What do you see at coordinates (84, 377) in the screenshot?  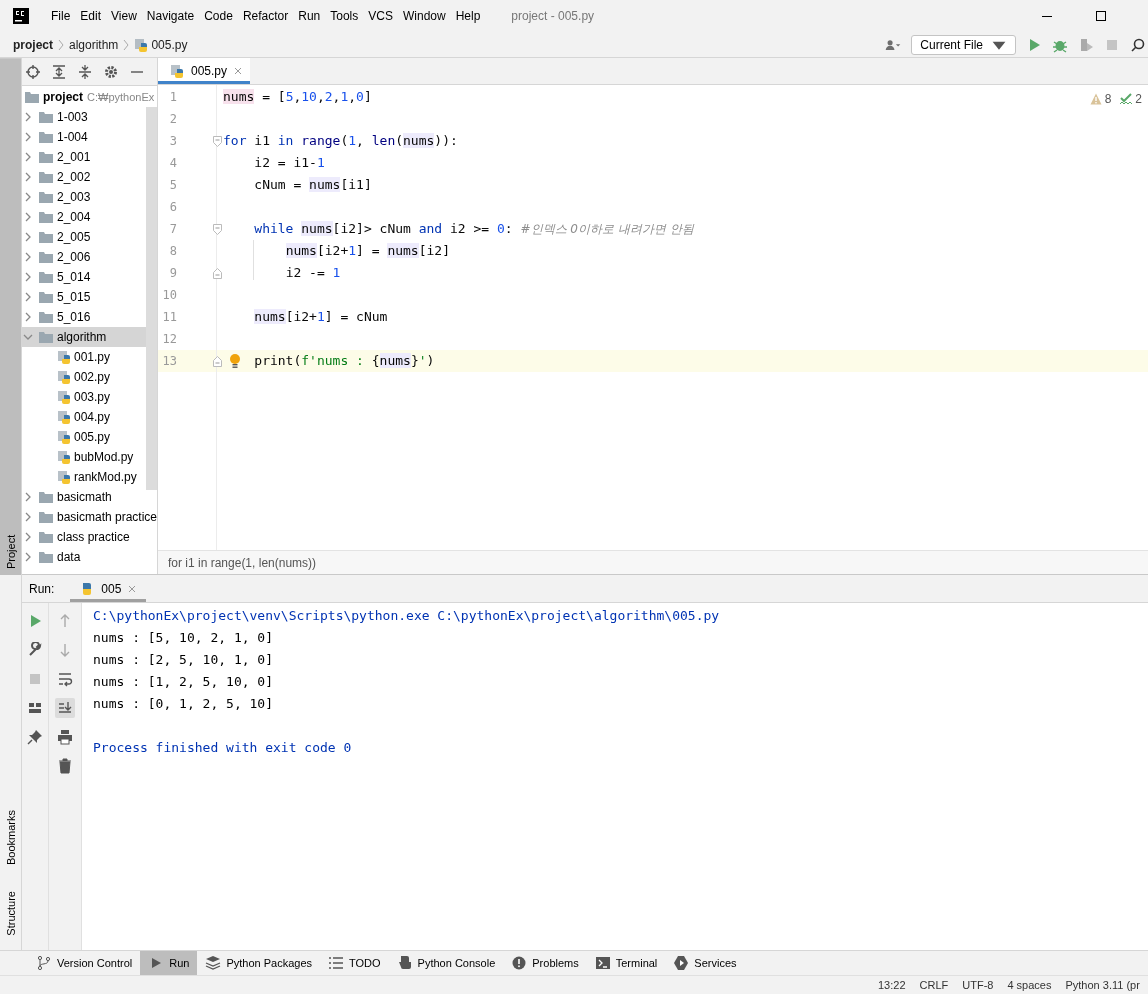 I see `tree-item: 002.py` at bounding box center [84, 377].